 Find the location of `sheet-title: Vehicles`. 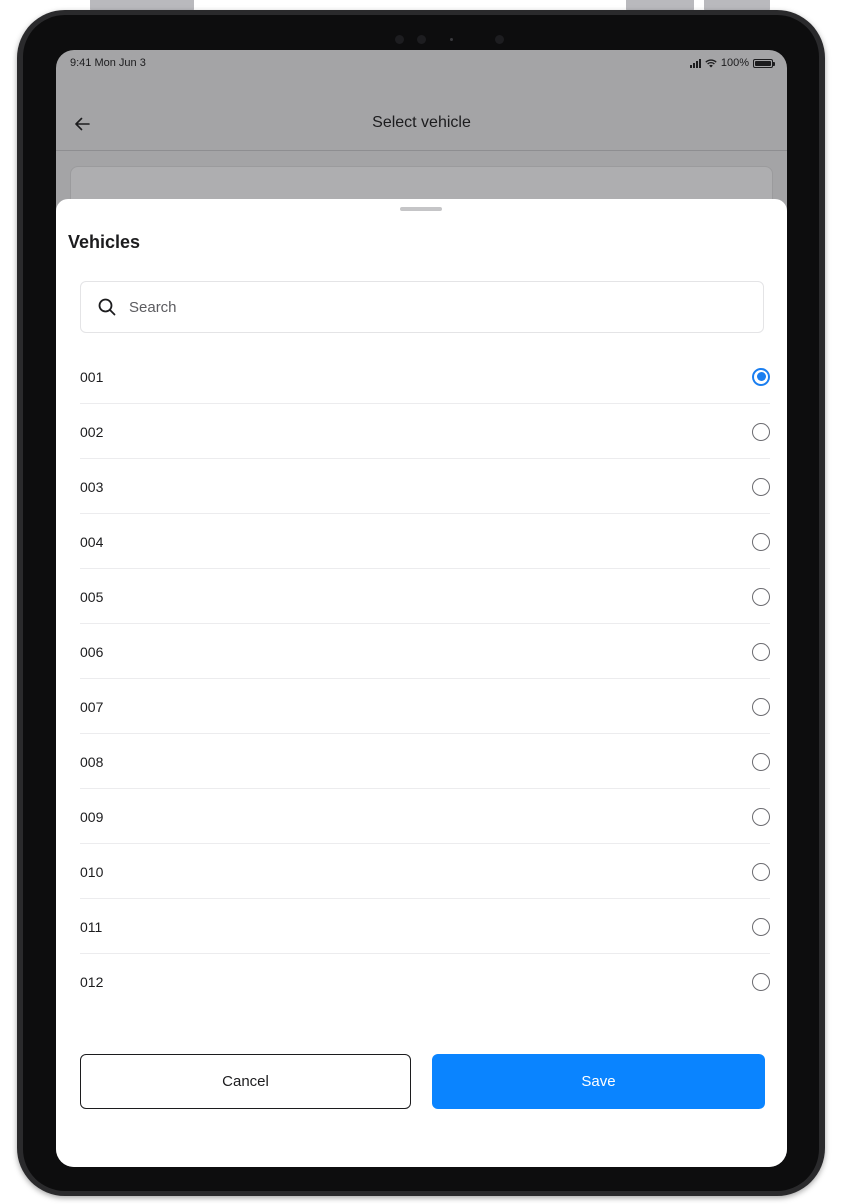

sheet-title: Vehicles is located at coordinates (104, 242).